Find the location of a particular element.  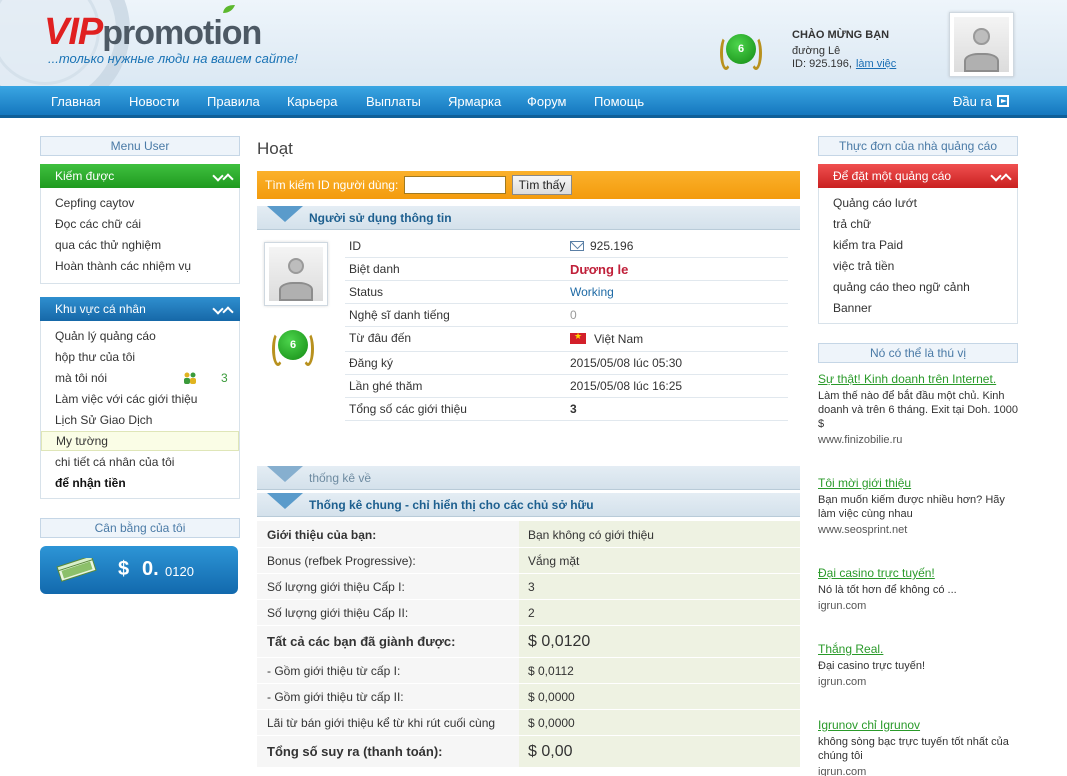

mail-icon is located at coordinates (577, 246).